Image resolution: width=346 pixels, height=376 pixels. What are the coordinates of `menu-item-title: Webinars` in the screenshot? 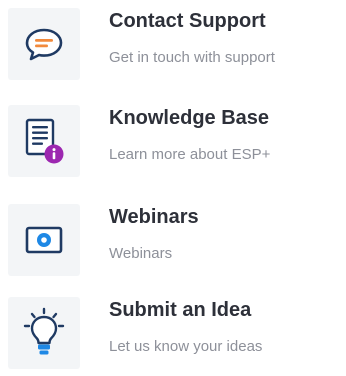 It's located at (154, 217).